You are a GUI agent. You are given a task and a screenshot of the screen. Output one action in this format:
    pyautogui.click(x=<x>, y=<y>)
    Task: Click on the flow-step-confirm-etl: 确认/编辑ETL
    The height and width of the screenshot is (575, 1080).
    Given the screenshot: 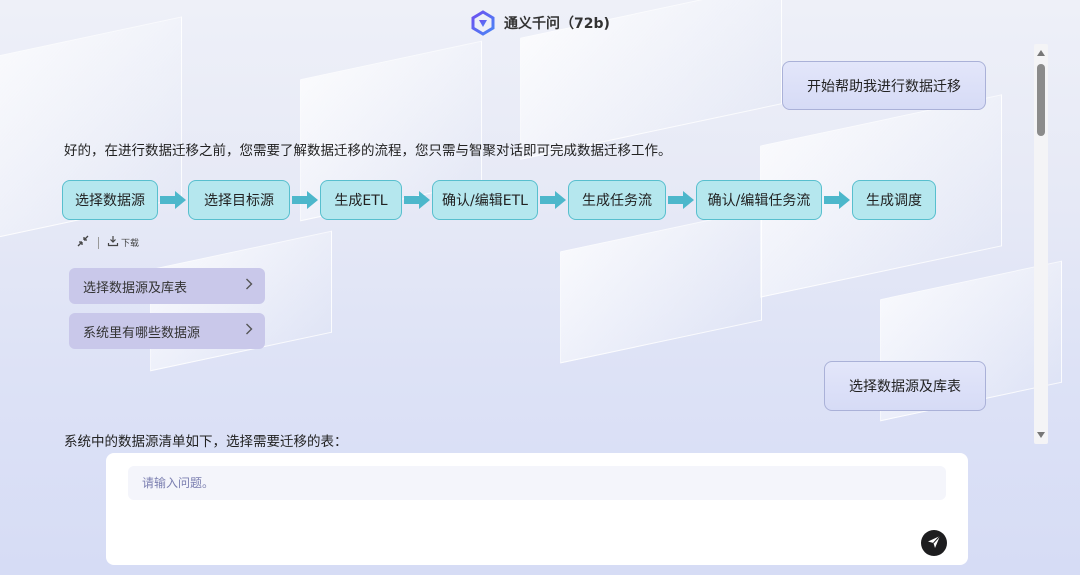 What is the action you would take?
    pyautogui.click(x=485, y=200)
    